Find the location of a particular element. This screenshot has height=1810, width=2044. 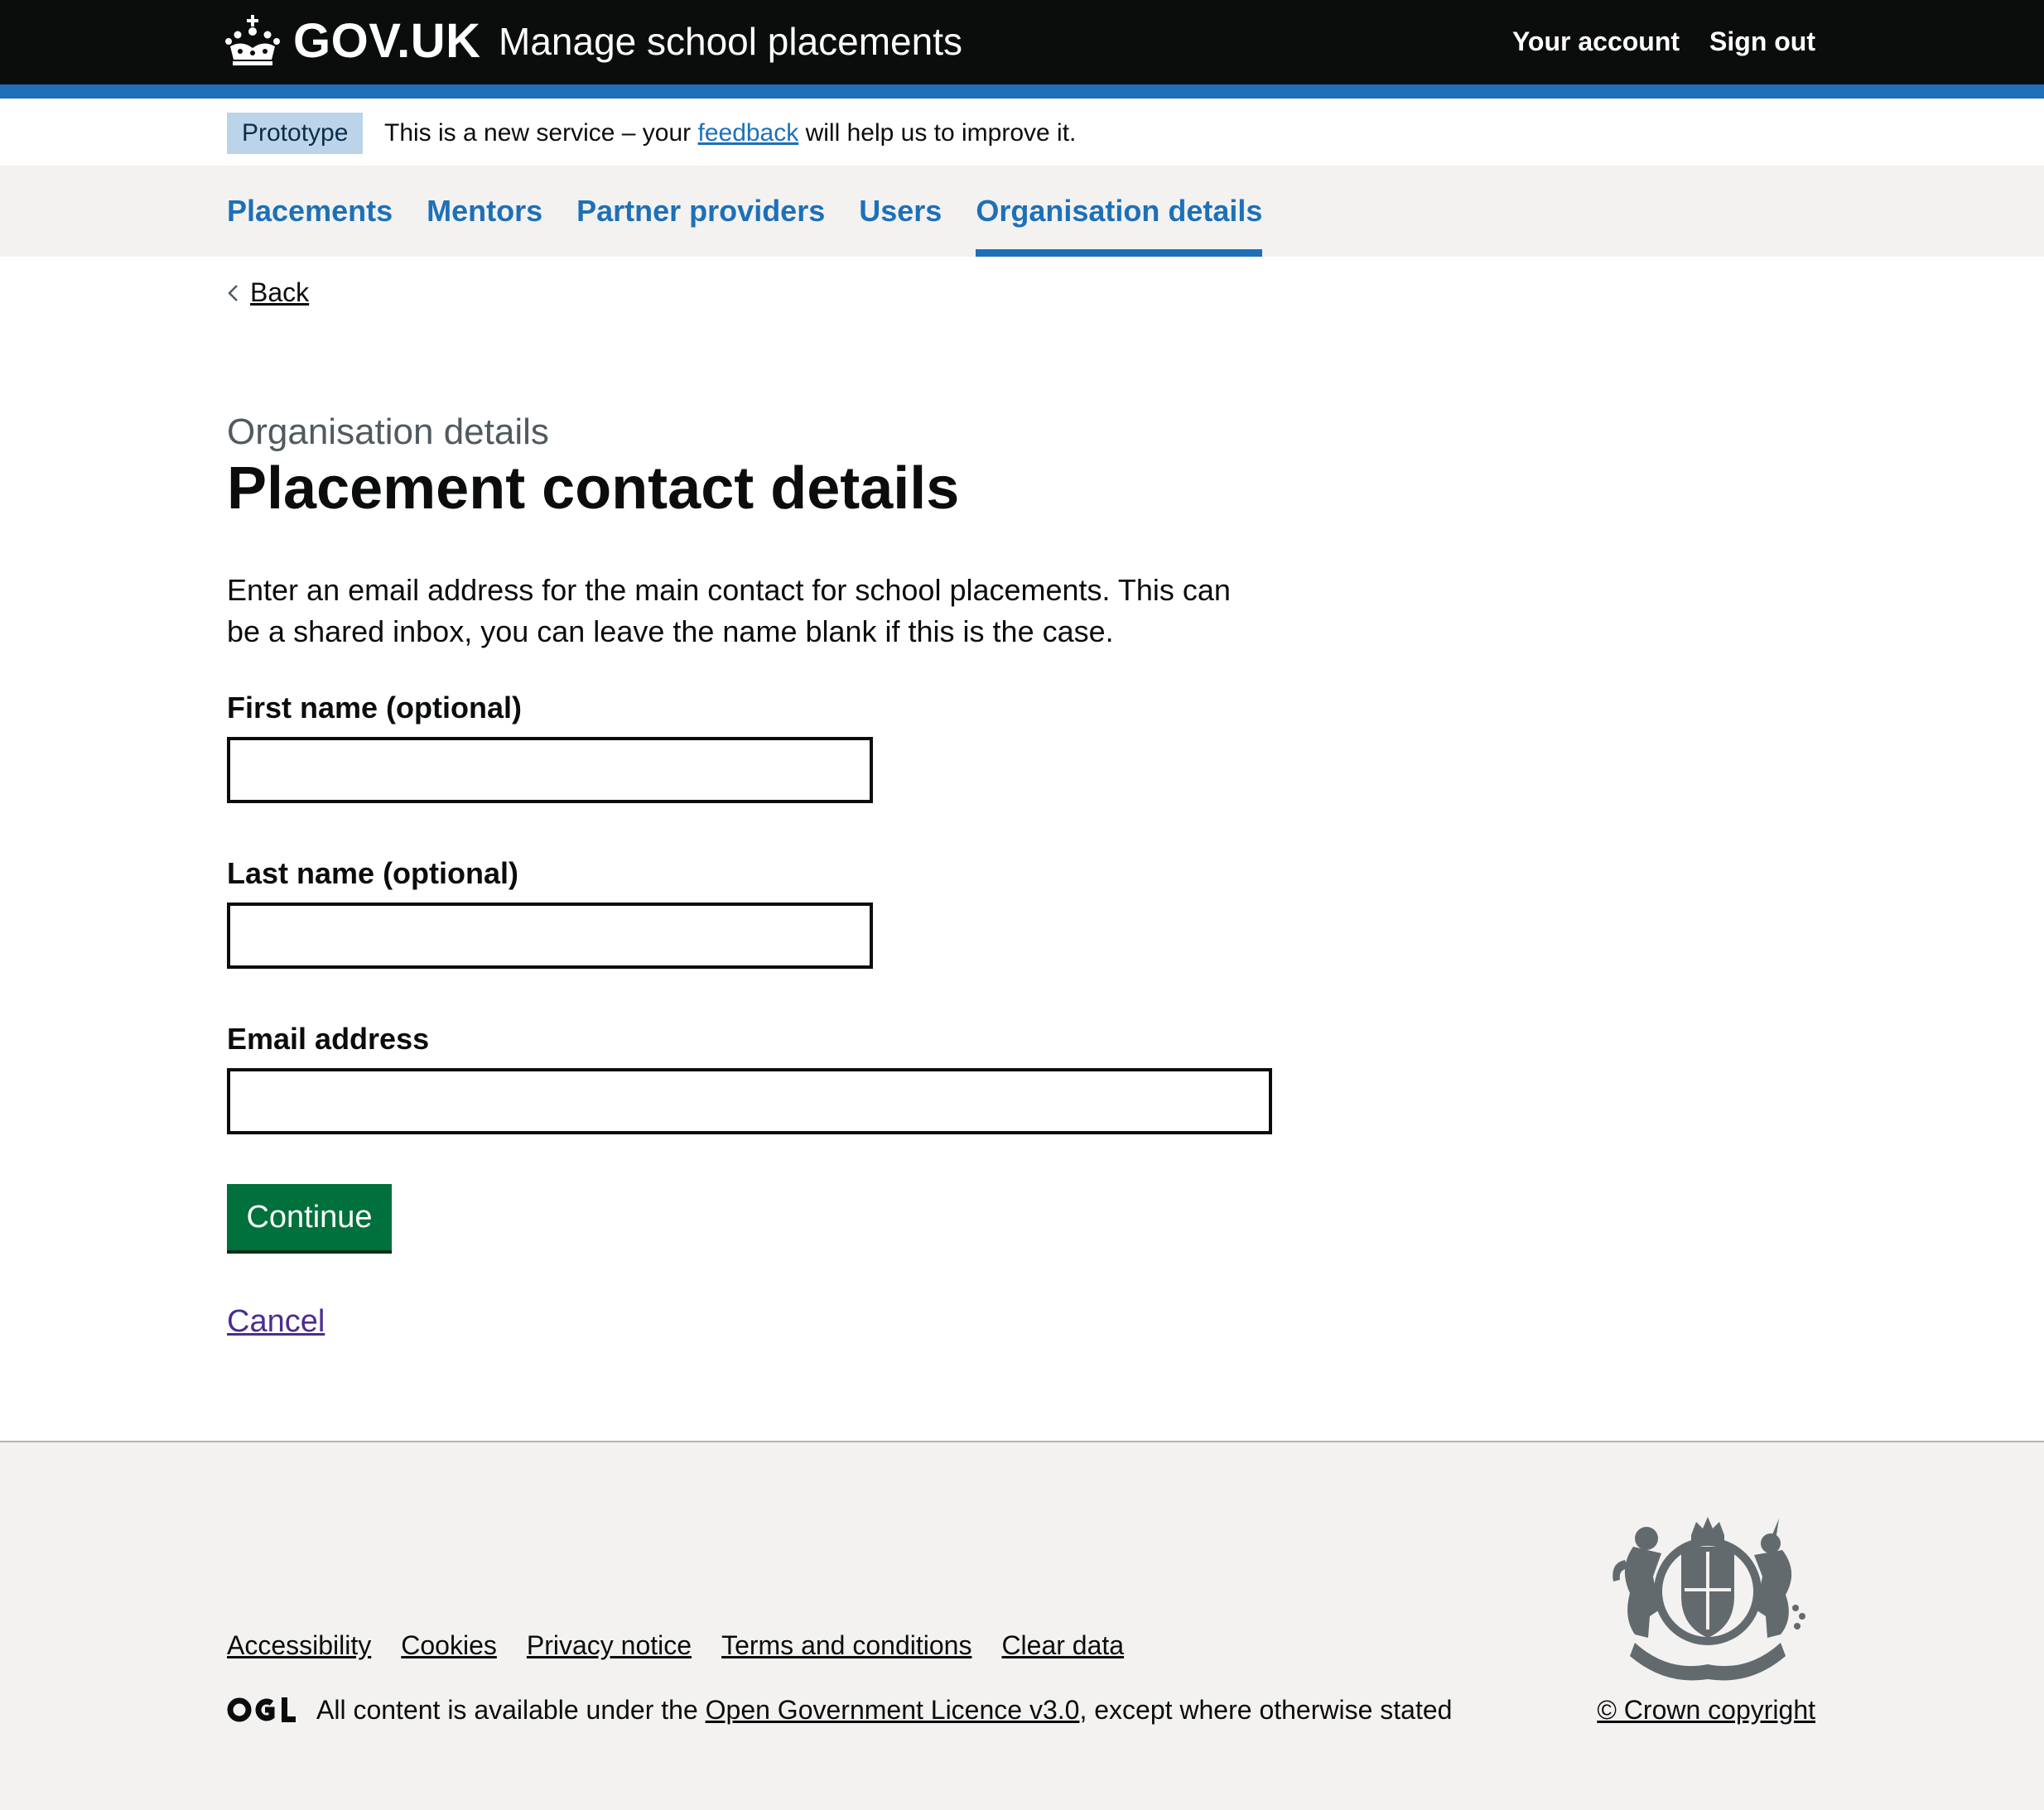

back-link-label: Back is located at coordinates (280, 292).